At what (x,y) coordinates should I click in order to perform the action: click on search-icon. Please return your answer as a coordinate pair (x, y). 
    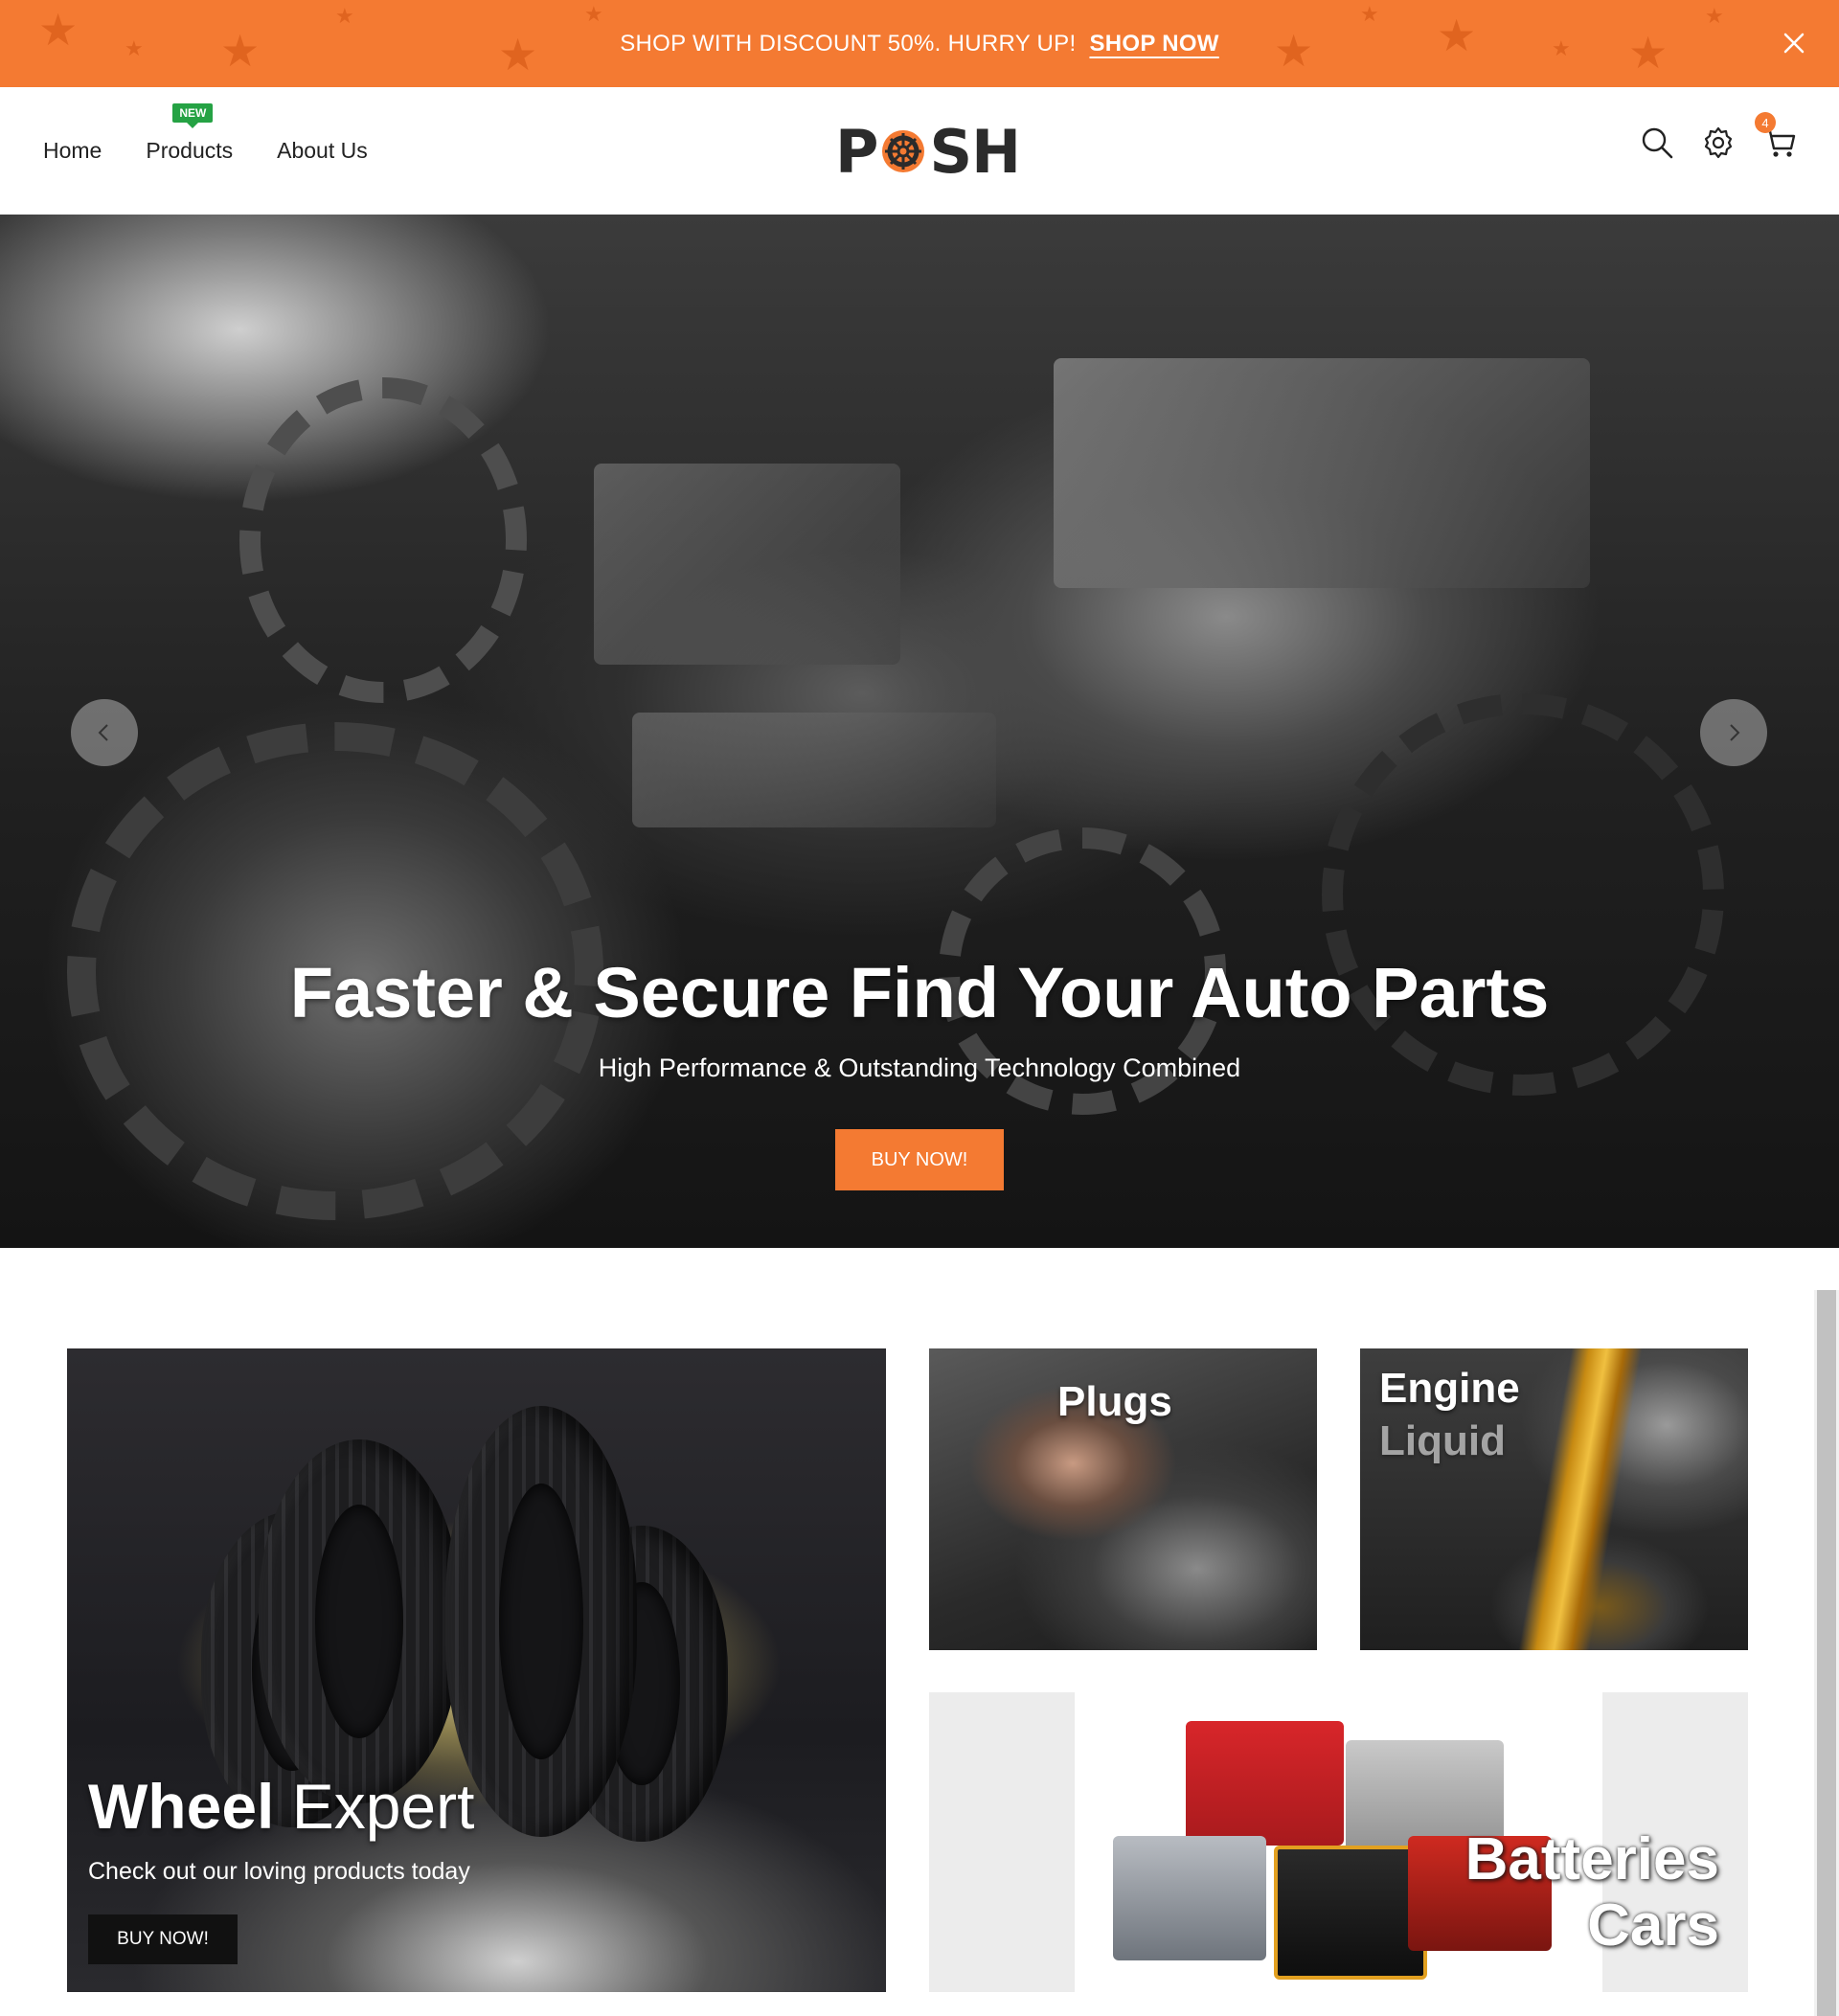
    Looking at the image, I should click on (1657, 142).